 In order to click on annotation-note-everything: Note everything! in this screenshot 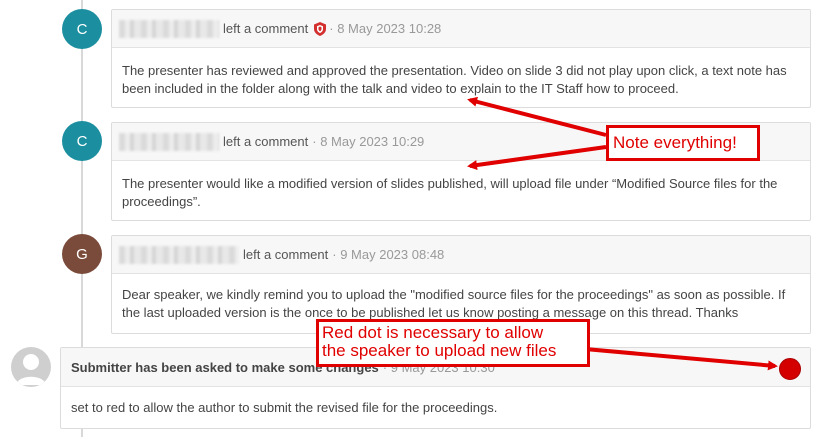, I will do `click(683, 143)`.